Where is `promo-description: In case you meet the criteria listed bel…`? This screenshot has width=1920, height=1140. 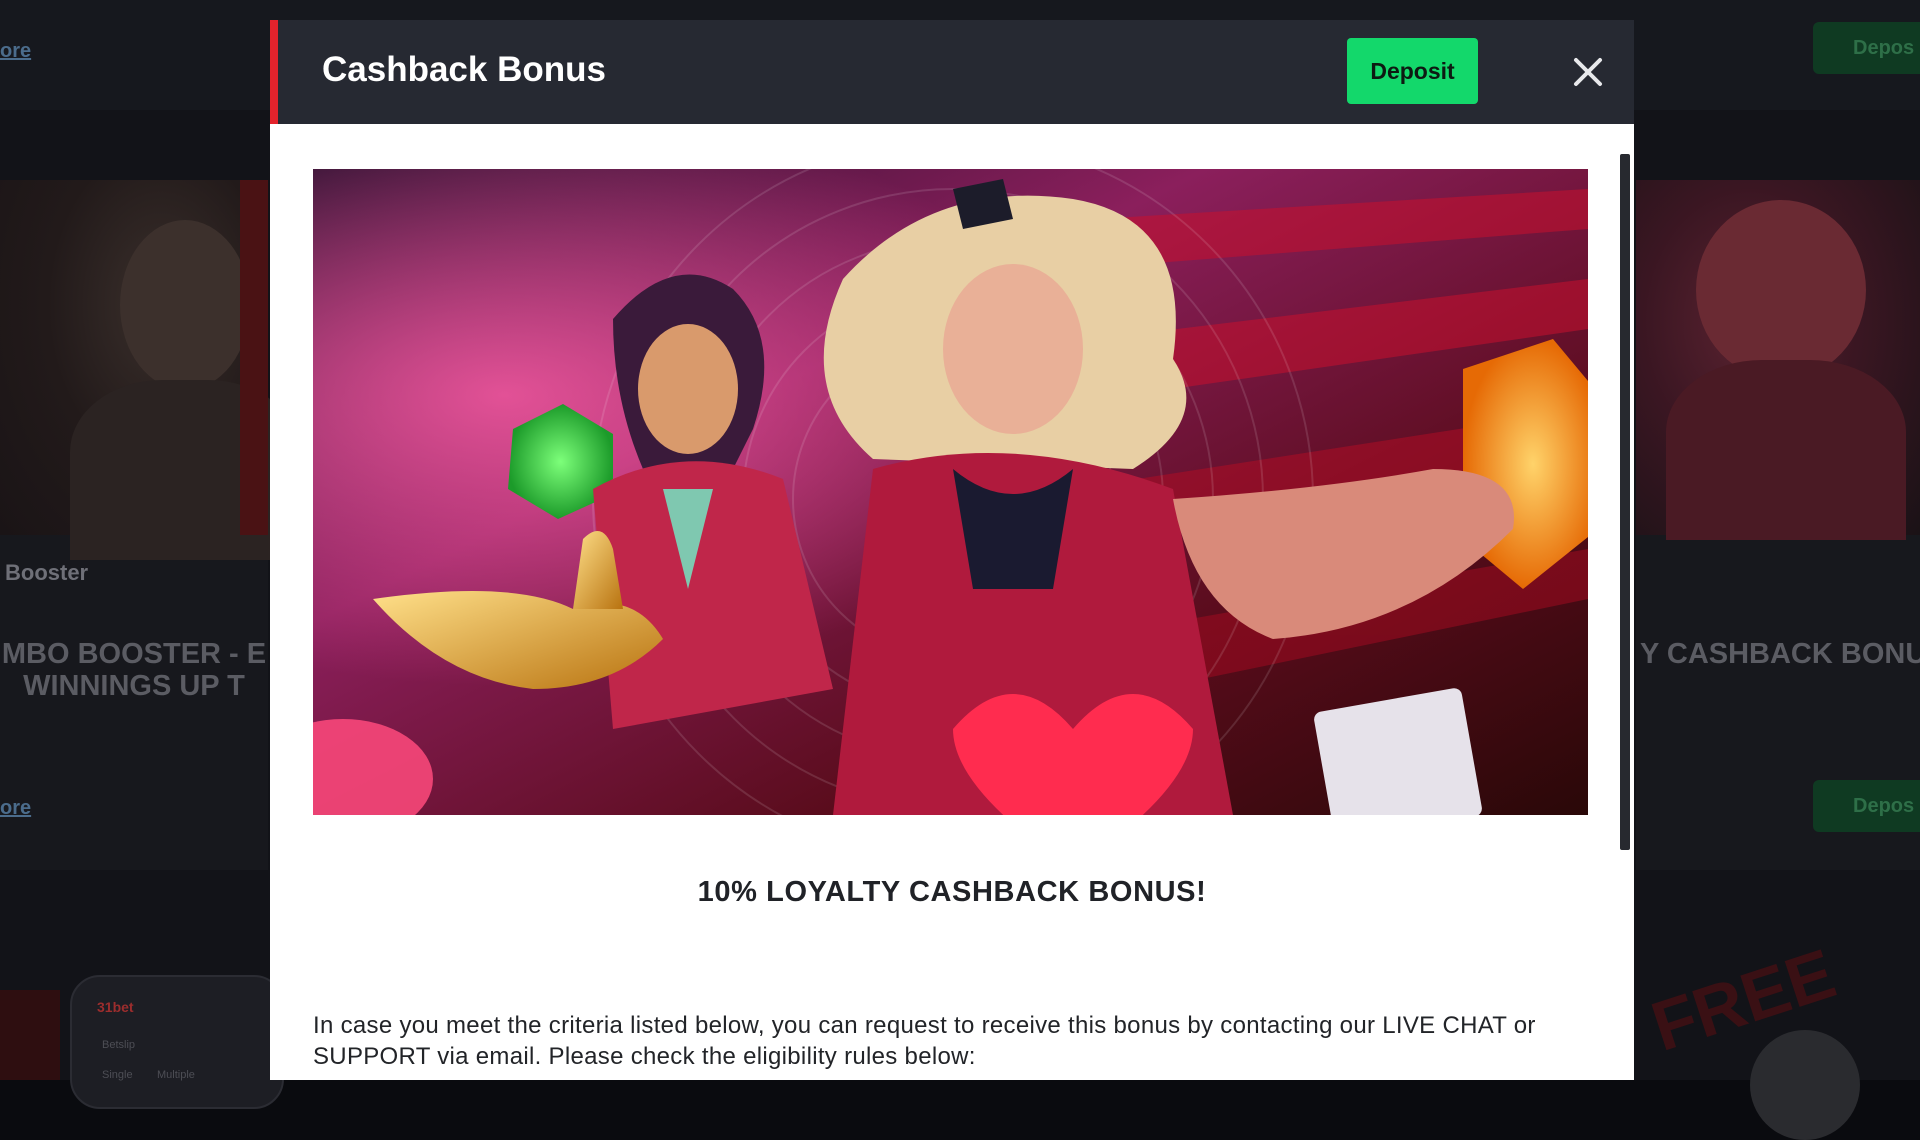 promo-description: In case you meet the criteria listed bel… is located at coordinates (924, 1041).